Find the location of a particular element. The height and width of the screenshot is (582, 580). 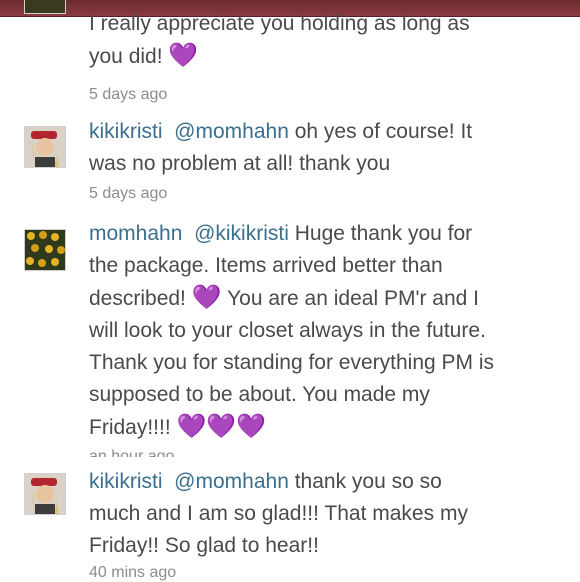

timestamp: an hour ago is located at coordinates (132, 452).